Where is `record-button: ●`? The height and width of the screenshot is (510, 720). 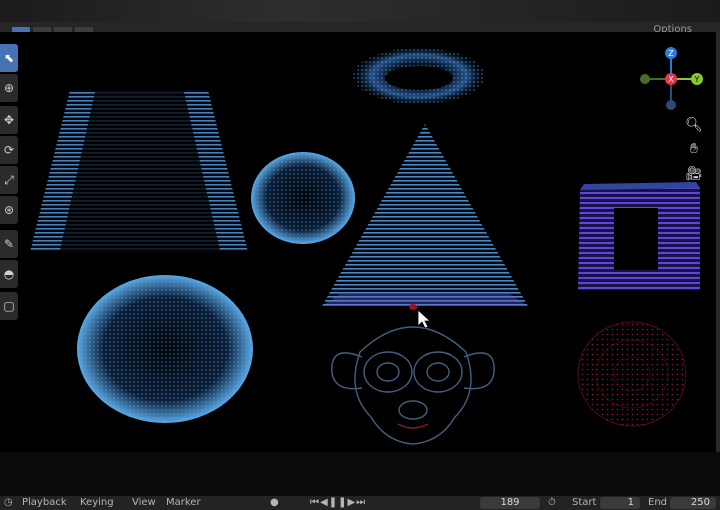
record-button: ● is located at coordinates (274, 503).